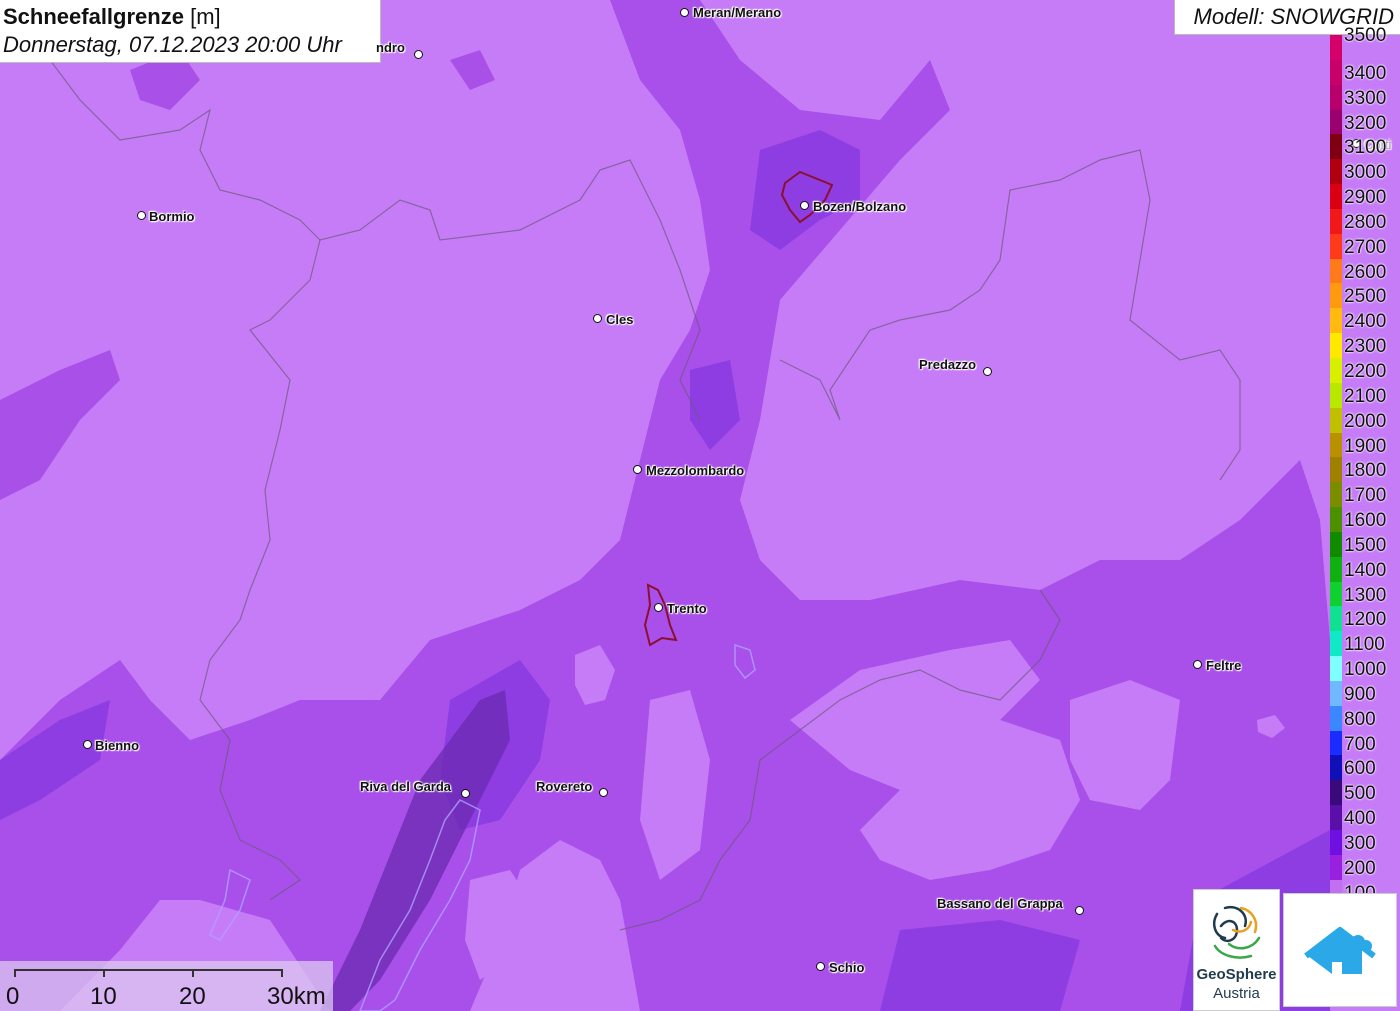 The width and height of the screenshot is (1400, 1011). I want to click on legend-label: 1800, so click(1365, 471).